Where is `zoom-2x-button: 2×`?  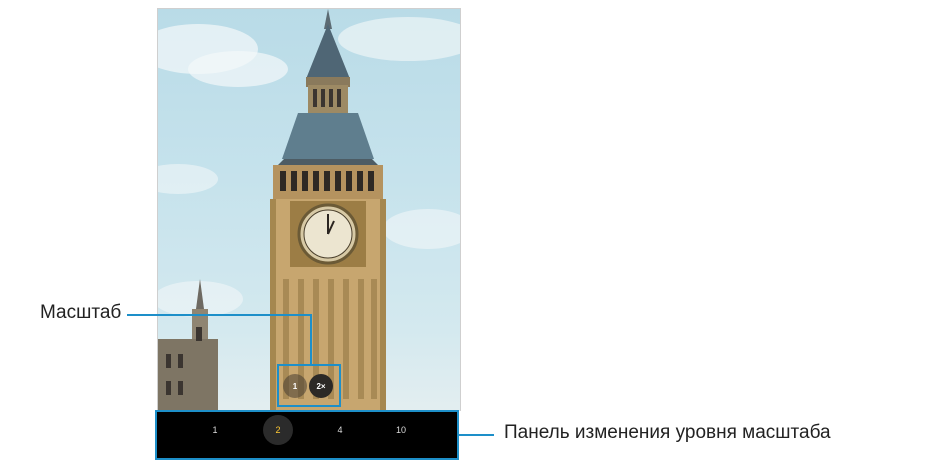 zoom-2x-button: 2× is located at coordinates (321, 386).